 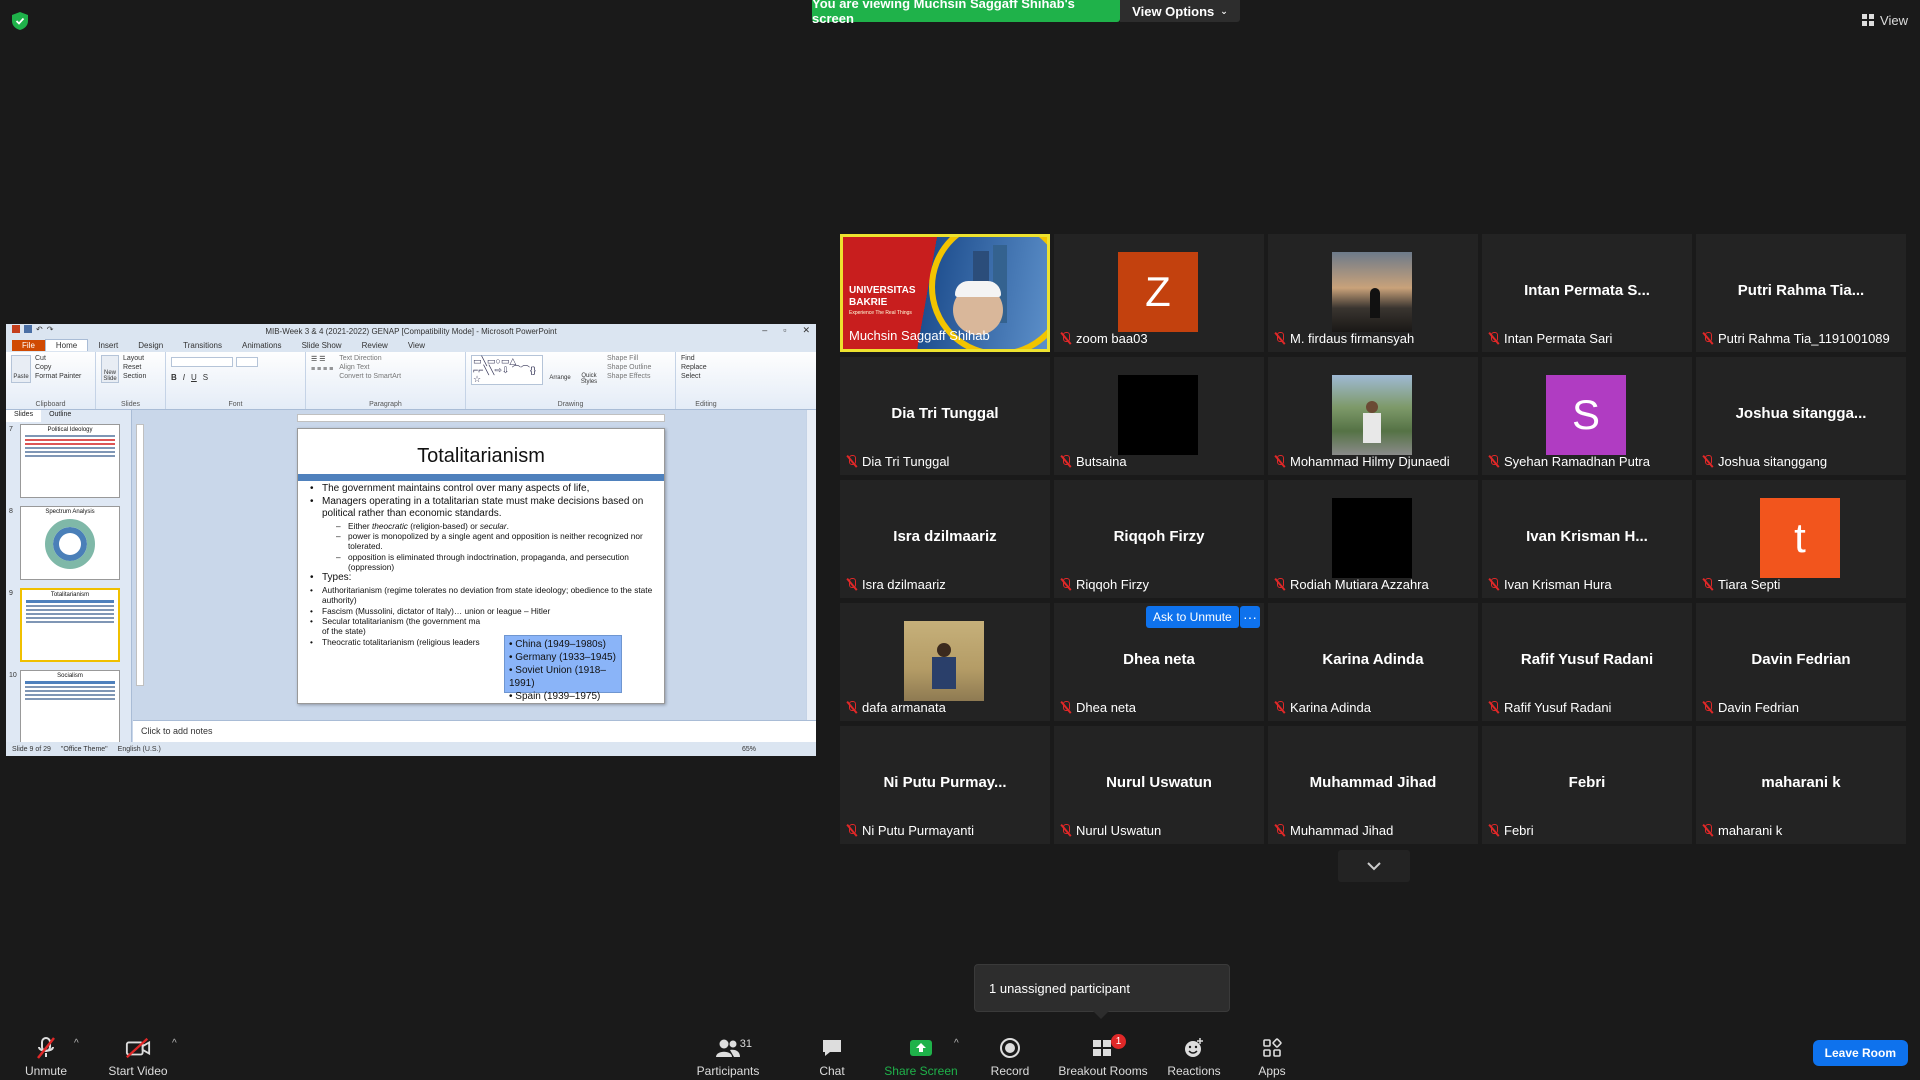 What do you see at coordinates (706, 376) in the screenshot?
I see `select-button: Select` at bounding box center [706, 376].